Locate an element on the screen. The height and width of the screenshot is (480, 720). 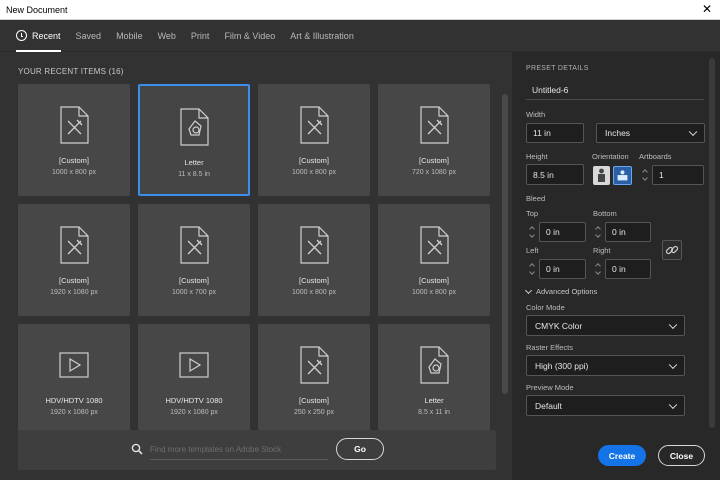
window-close-icon: ✕ is located at coordinates (707, 9).